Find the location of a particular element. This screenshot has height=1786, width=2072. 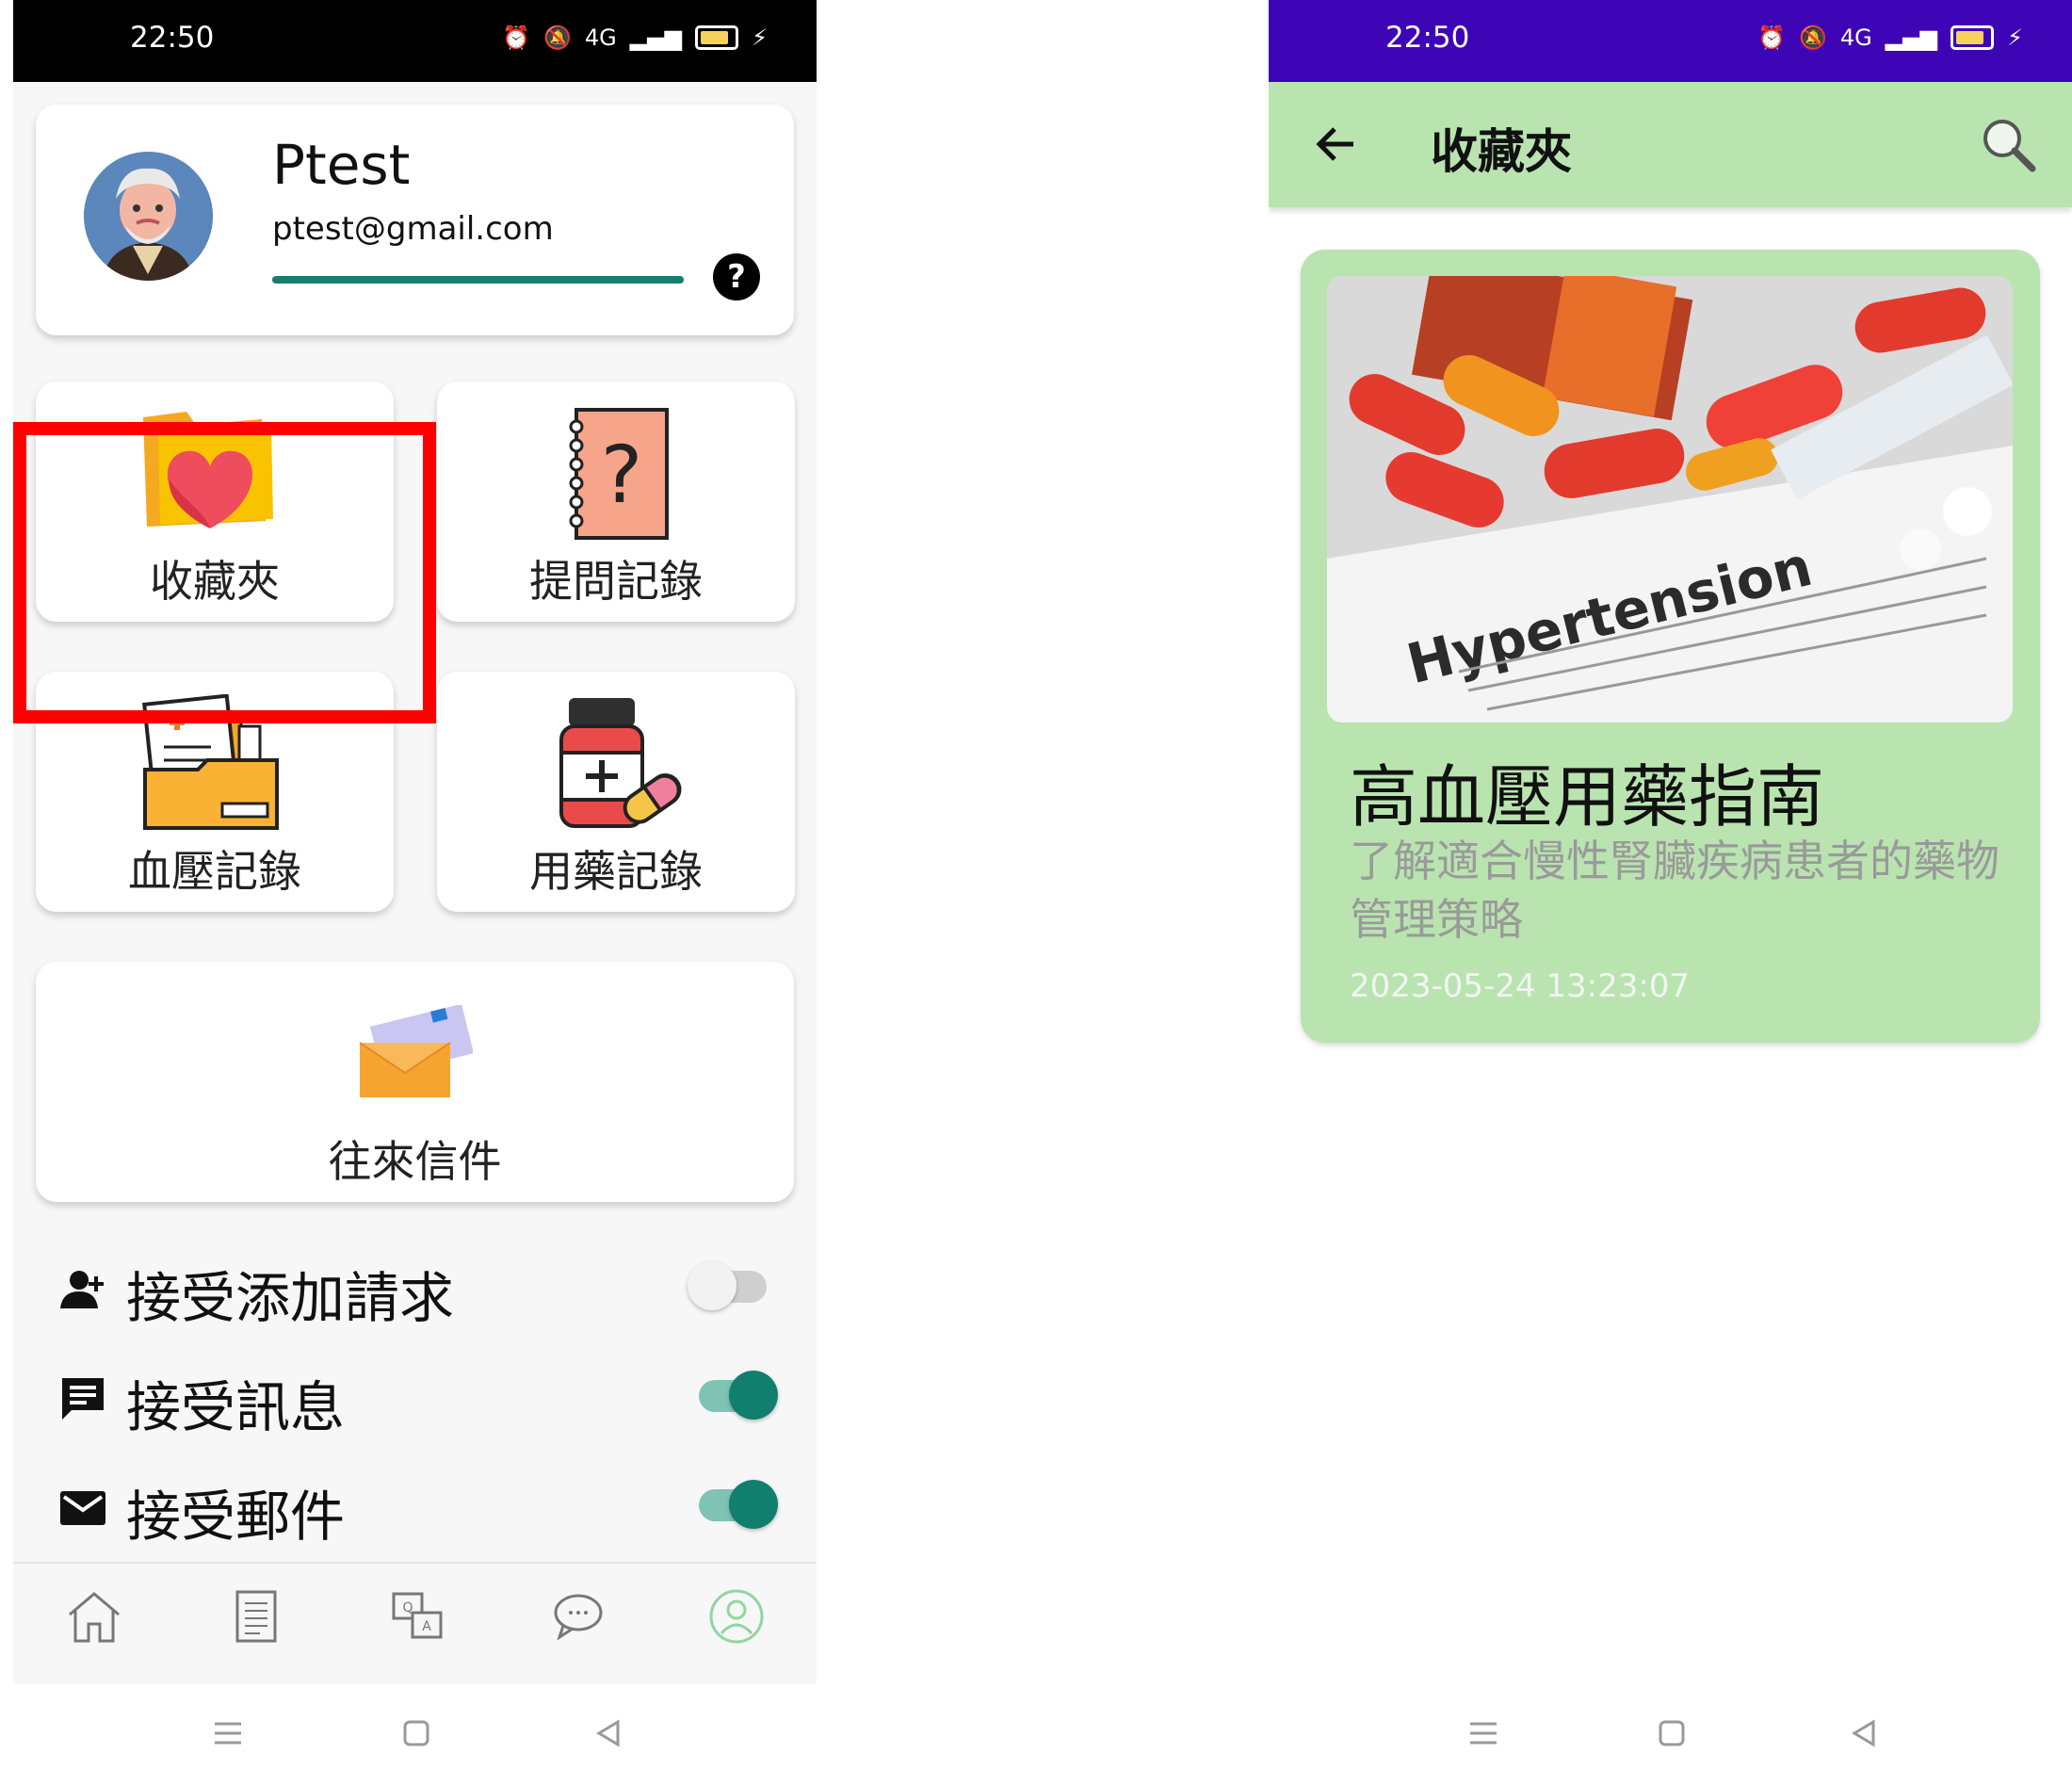

home-icon is located at coordinates (94, 1616).